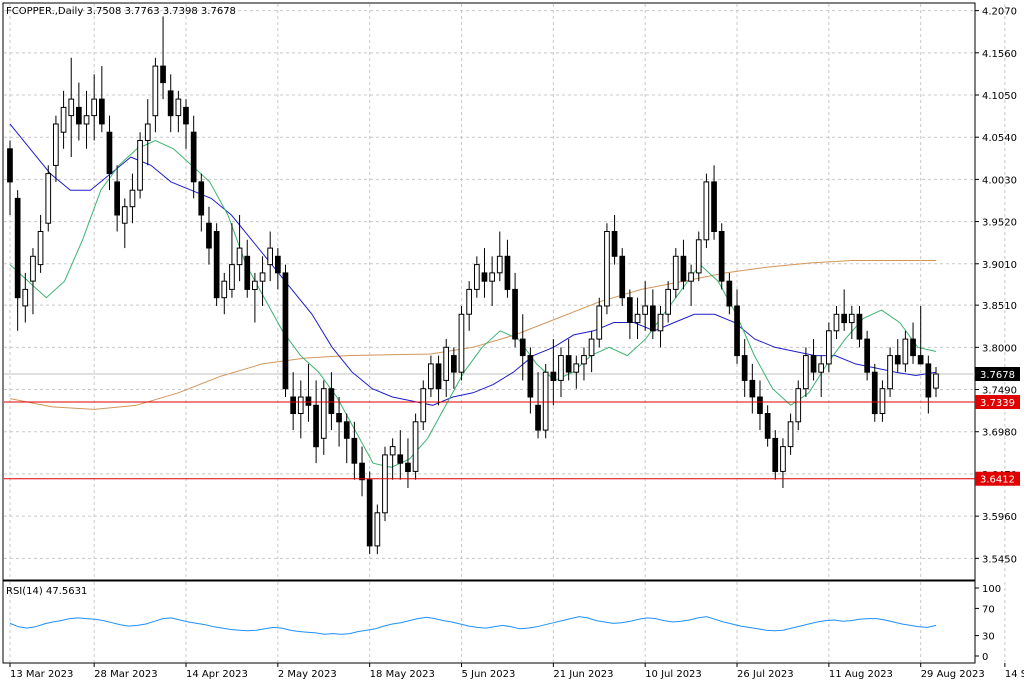 The width and height of the screenshot is (1024, 683). Describe the element at coordinates (999, 559) in the screenshot. I see `price-tick-label: 3.5450` at that location.